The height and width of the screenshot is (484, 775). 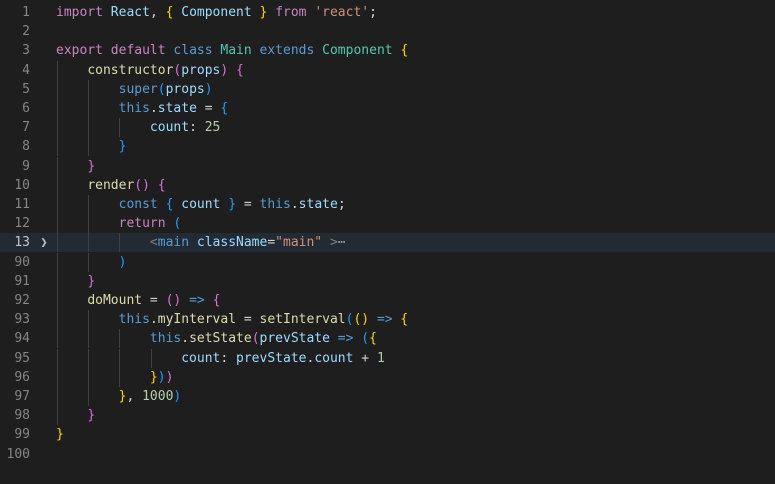 What do you see at coordinates (79, 12) in the screenshot?
I see `token: import` at bounding box center [79, 12].